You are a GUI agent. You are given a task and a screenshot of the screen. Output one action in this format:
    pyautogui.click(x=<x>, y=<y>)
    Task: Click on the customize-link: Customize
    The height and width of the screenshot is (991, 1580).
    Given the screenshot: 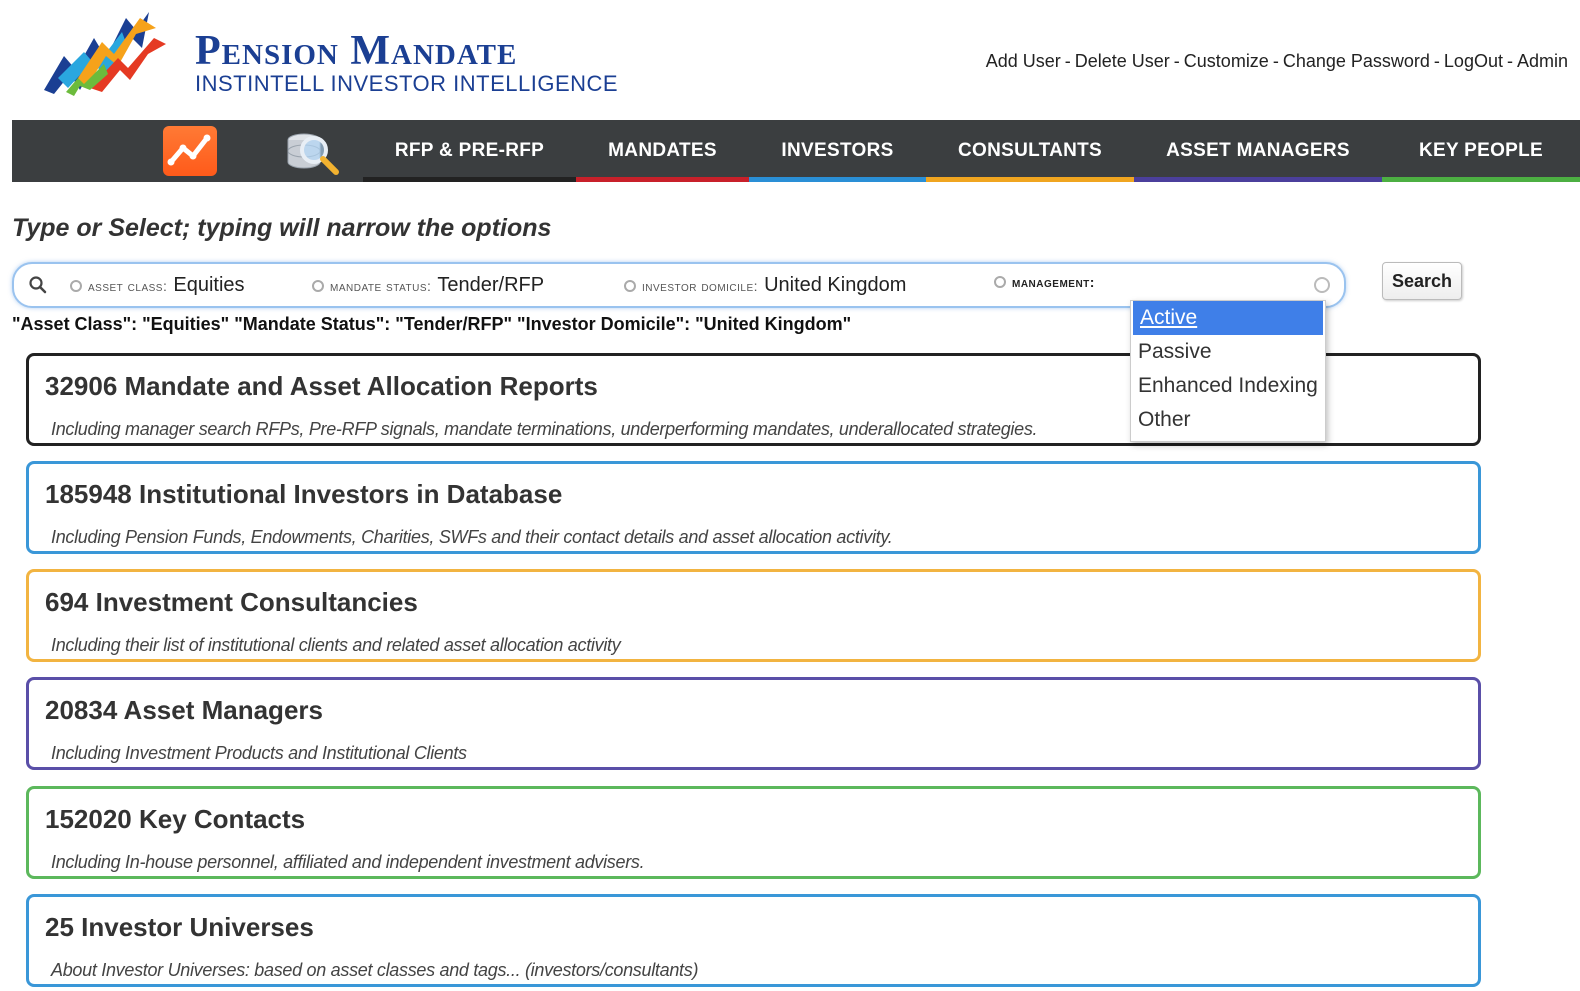 What is the action you would take?
    pyautogui.click(x=1226, y=61)
    